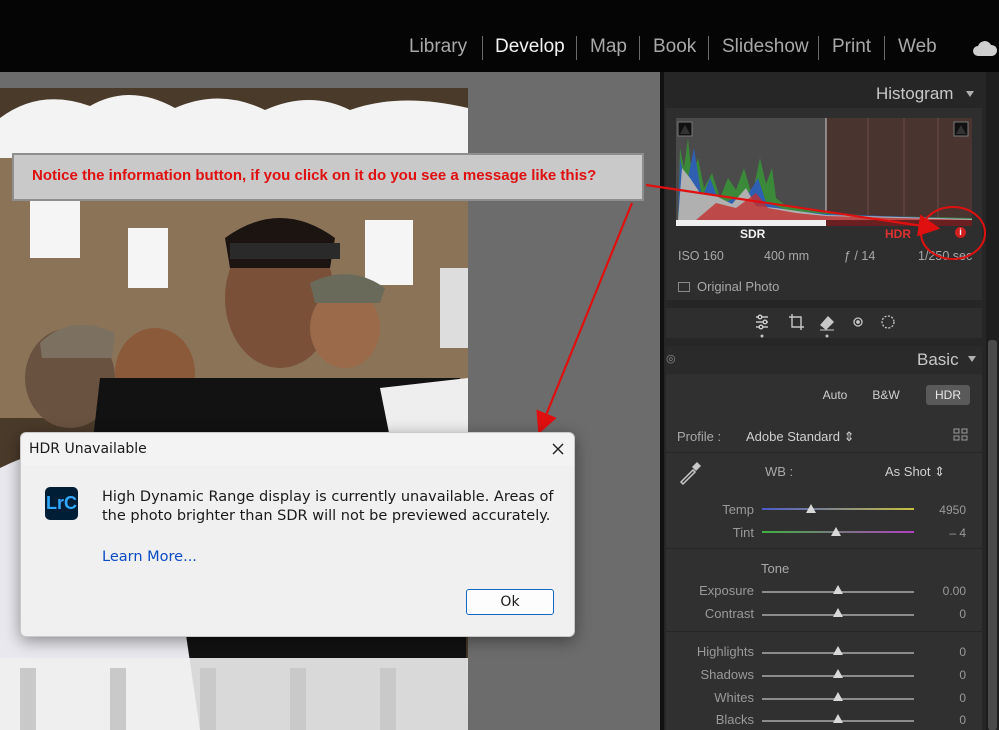 The height and width of the screenshot is (730, 999). I want to click on eraser-icon, so click(827, 323).